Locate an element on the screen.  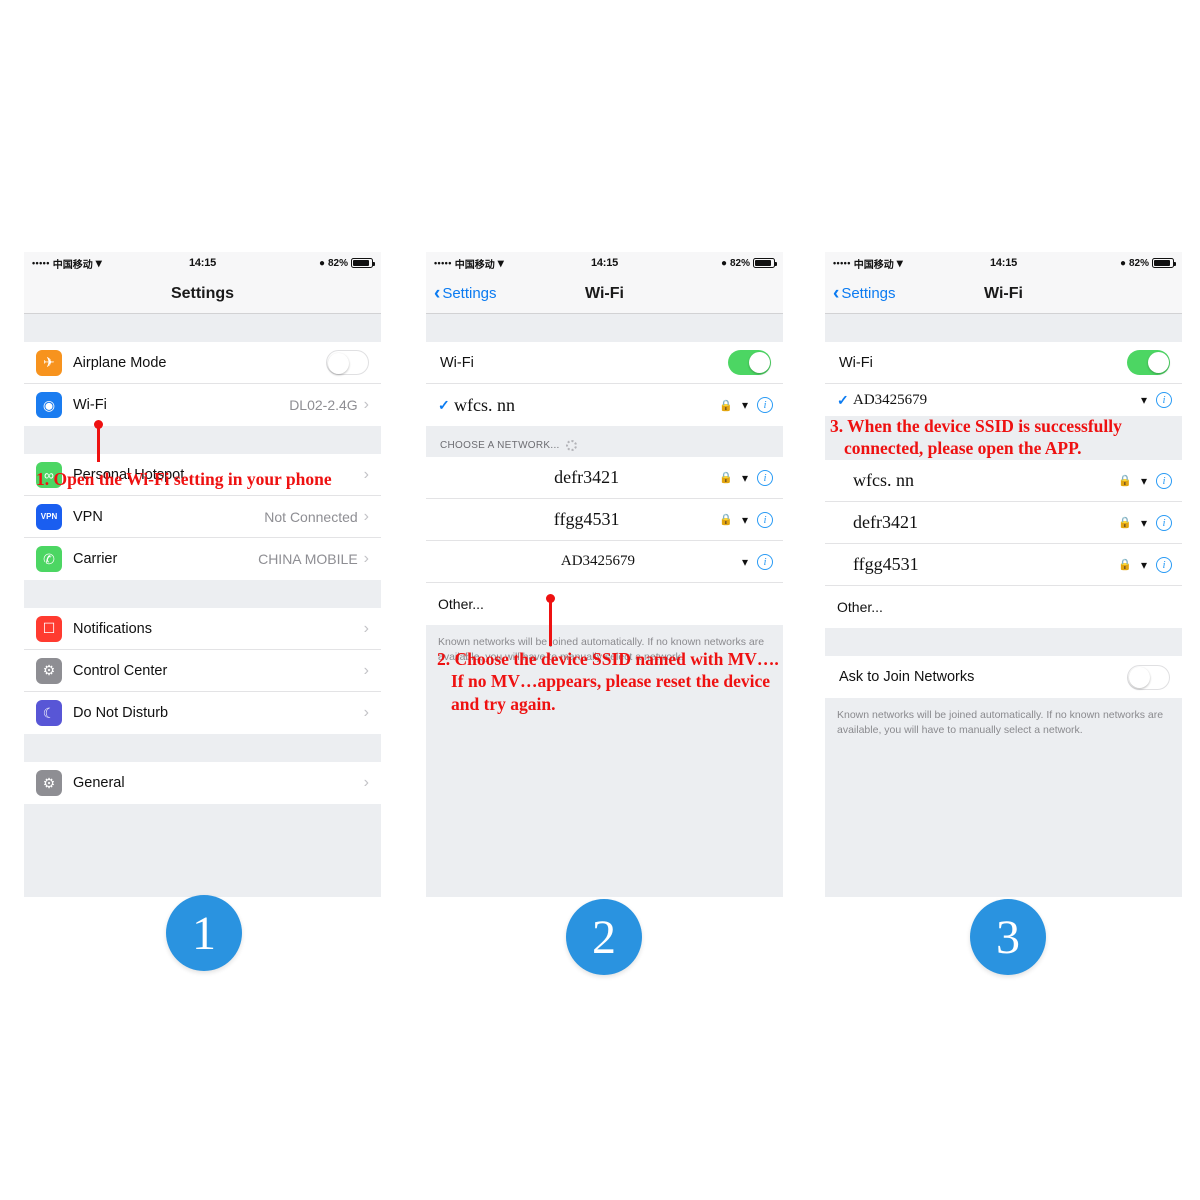
row-label: VPN is located at coordinates (88, 516).